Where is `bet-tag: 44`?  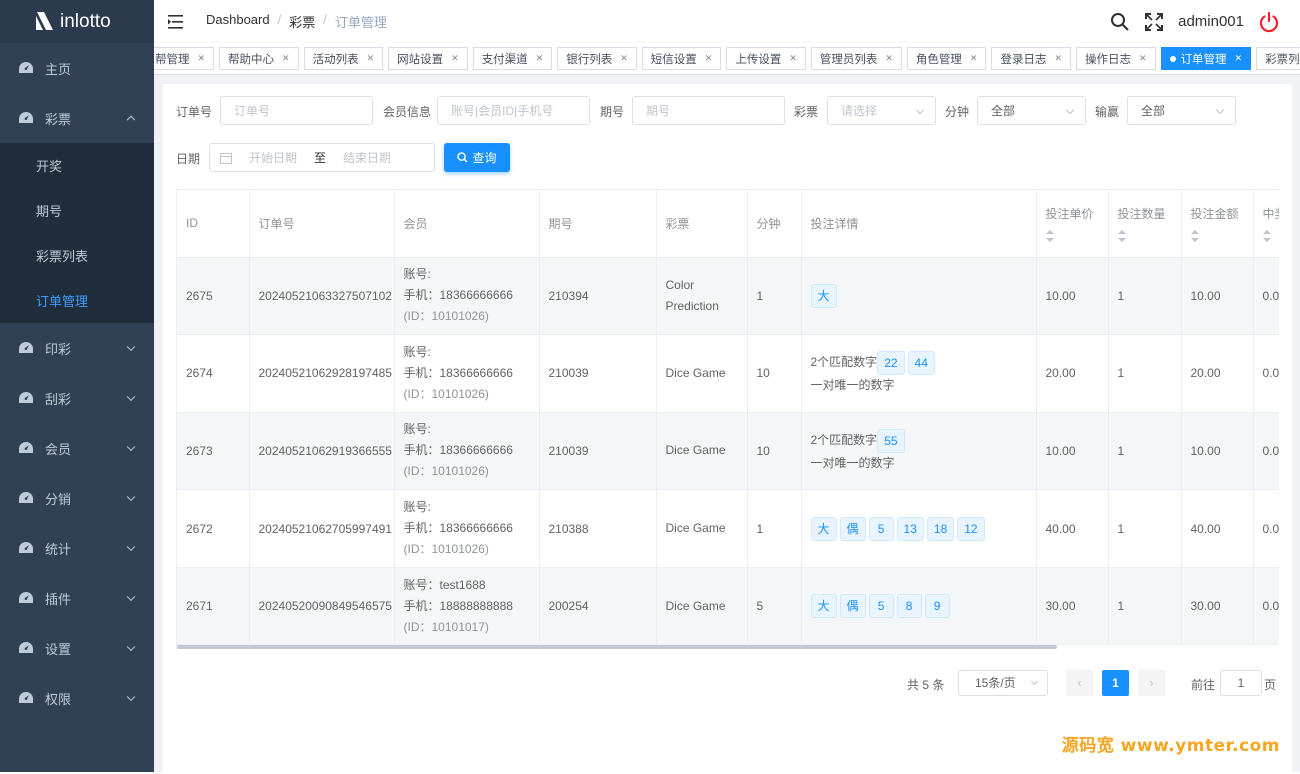
bet-tag: 44 is located at coordinates (921, 363).